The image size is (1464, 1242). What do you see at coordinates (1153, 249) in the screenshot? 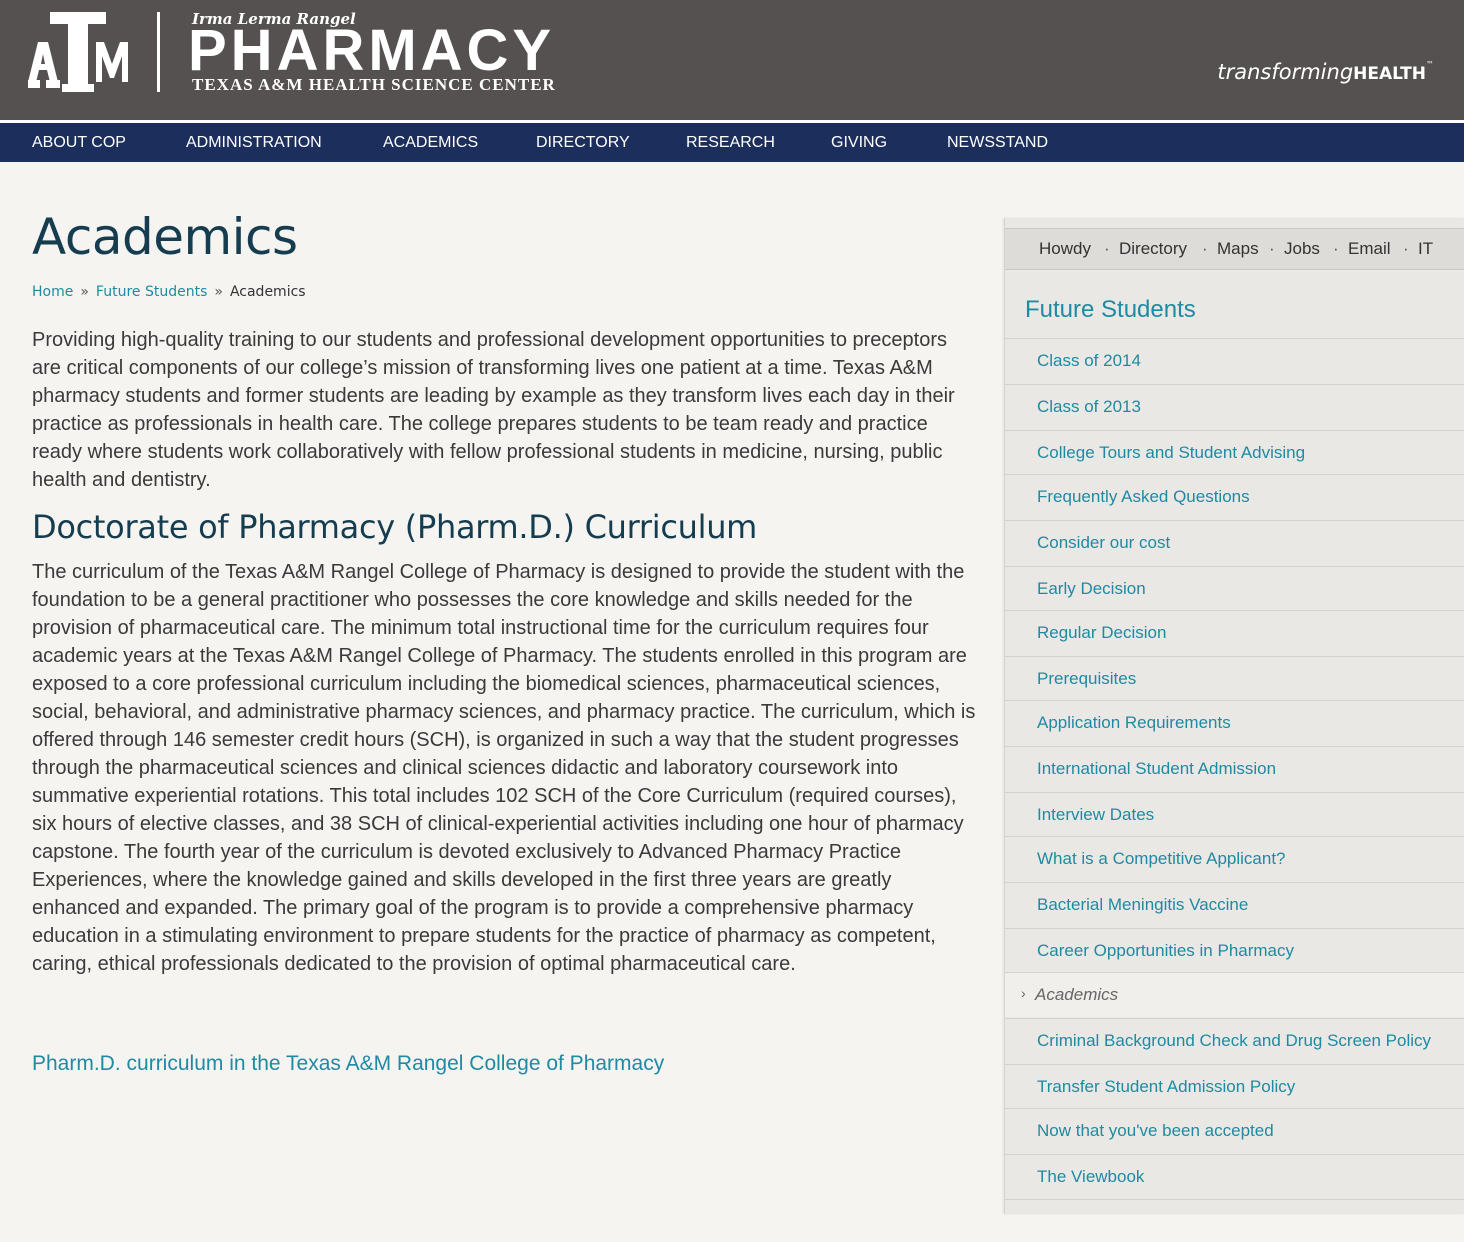
I see `utility-directory: Directory` at bounding box center [1153, 249].